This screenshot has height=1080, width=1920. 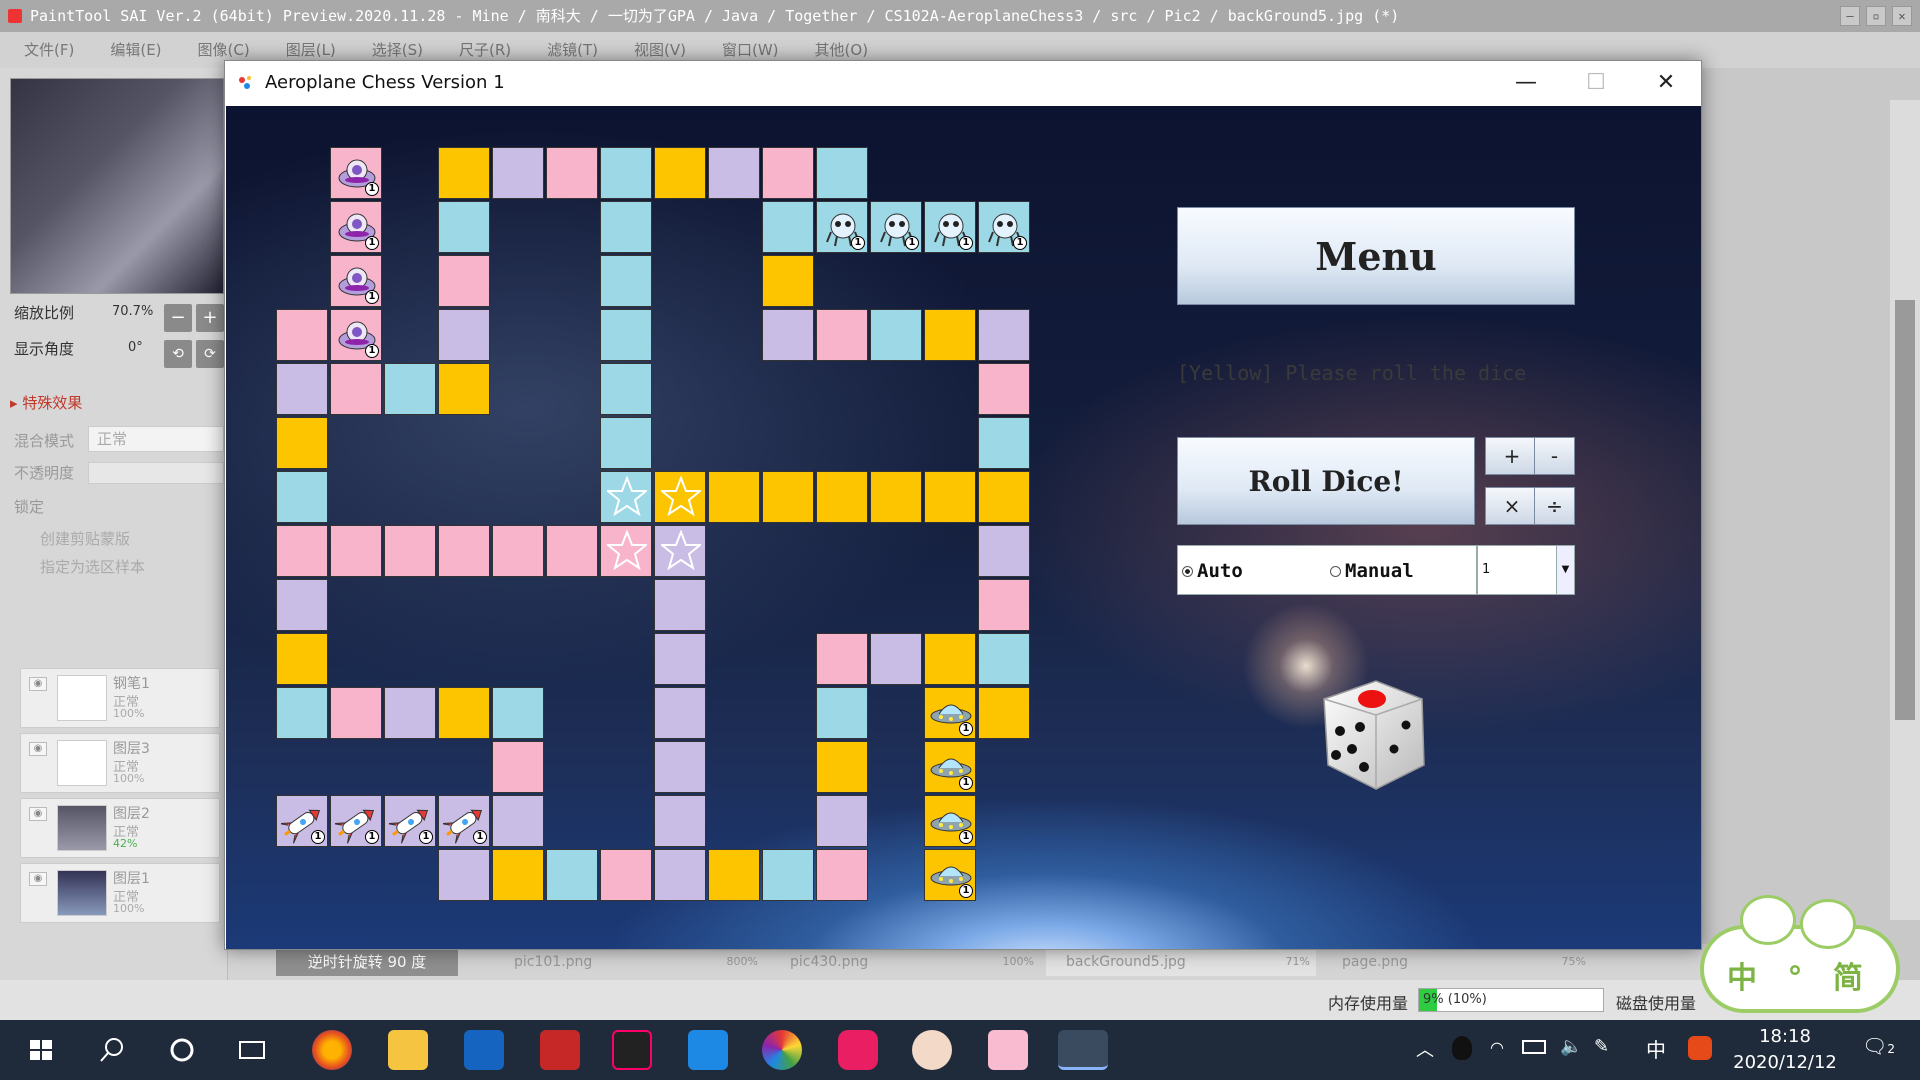 I want to click on dev-cpp-icon, so click(x=484, y=1050).